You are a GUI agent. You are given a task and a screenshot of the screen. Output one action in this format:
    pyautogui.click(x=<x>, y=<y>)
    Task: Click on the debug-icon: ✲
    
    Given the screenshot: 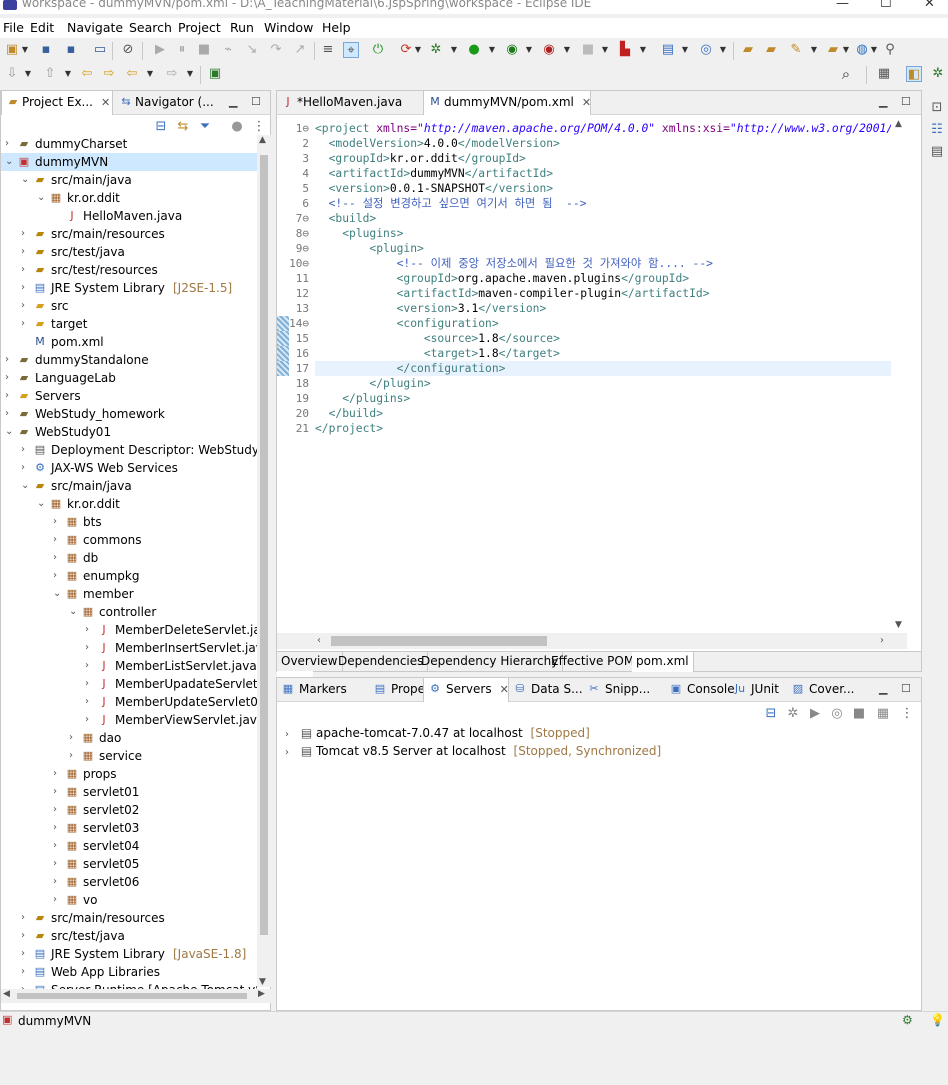 What is the action you would take?
    pyautogui.click(x=436, y=50)
    